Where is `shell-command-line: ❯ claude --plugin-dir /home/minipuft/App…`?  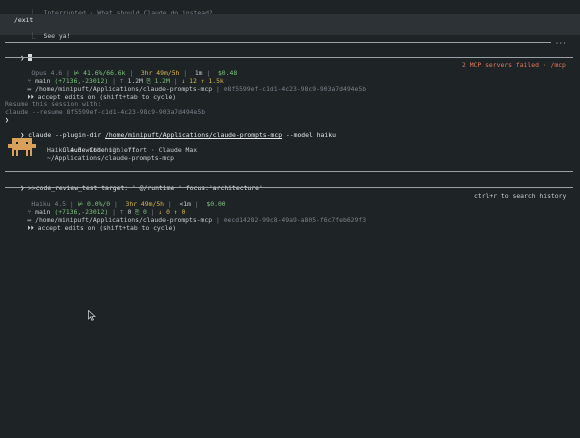 shell-command-line: ❯ claude --plugin-dir /home/minipuft/App… is located at coordinates (170, 131).